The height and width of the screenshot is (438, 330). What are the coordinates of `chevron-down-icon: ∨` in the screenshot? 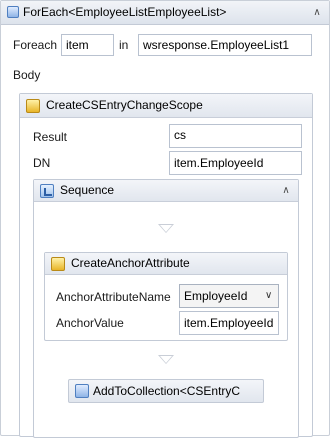 It's located at (268, 296).